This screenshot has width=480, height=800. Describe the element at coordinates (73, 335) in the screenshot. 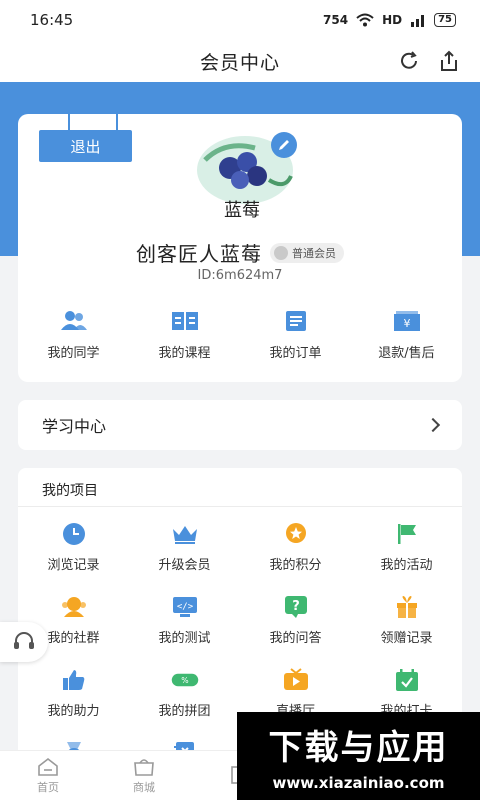

I see `quick-link-classmates: 我的同学` at that location.